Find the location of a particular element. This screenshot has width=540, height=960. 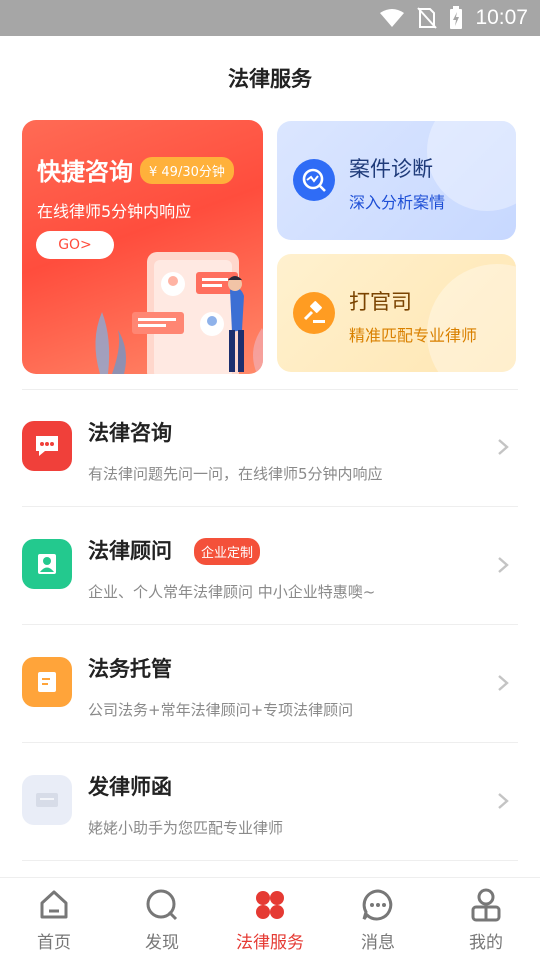

enterprise-badge: 企业定制 is located at coordinates (227, 551).